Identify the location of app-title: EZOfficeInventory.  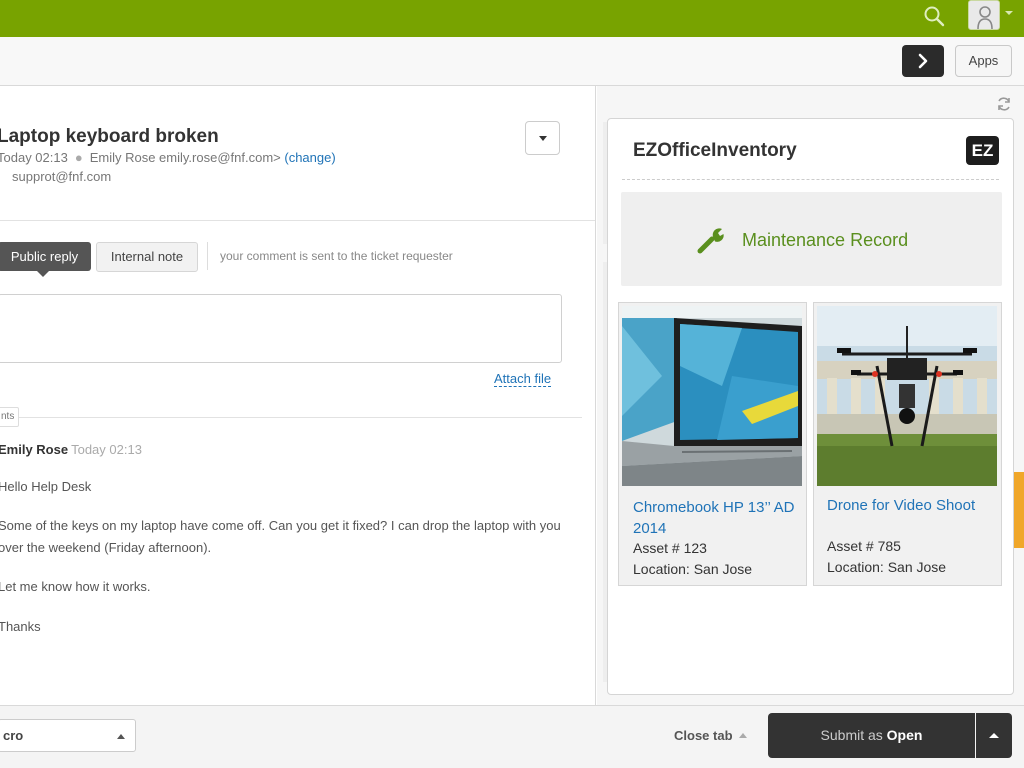
(715, 150).